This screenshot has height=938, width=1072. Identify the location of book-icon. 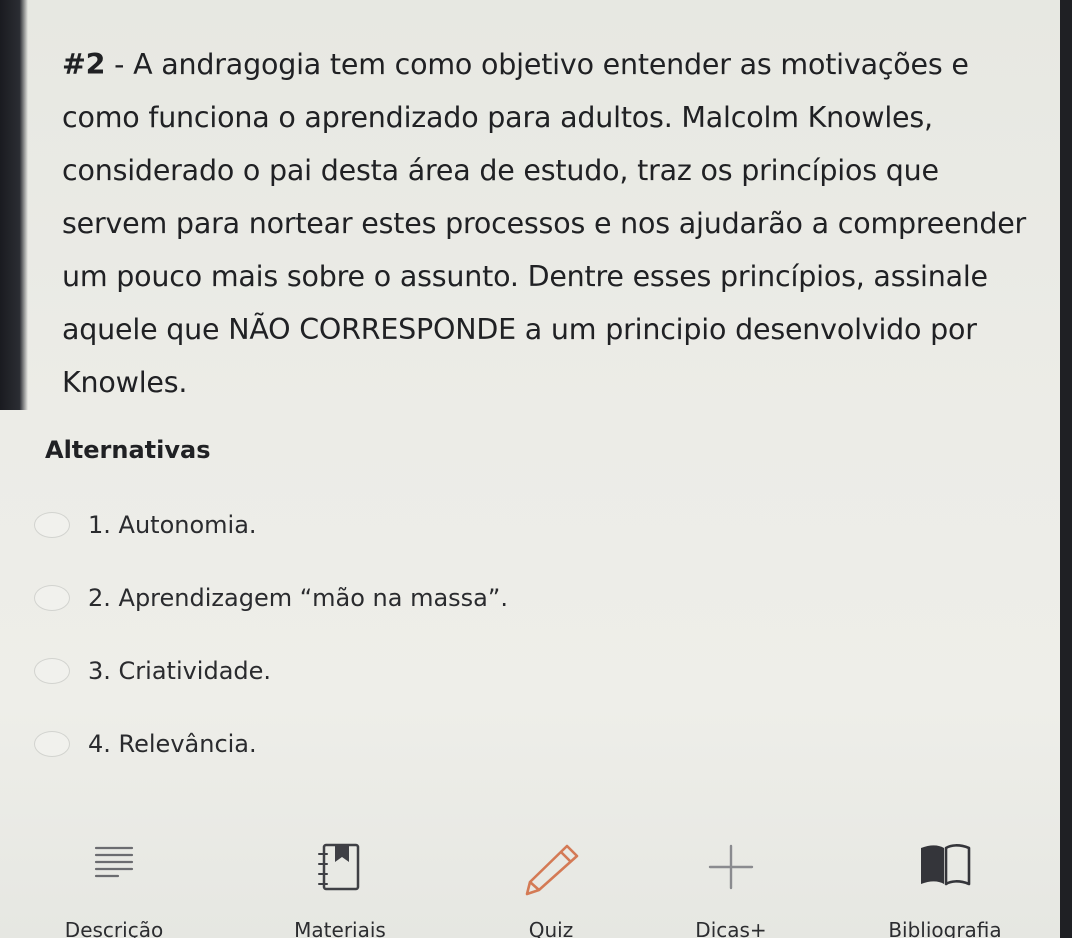
(946, 865).